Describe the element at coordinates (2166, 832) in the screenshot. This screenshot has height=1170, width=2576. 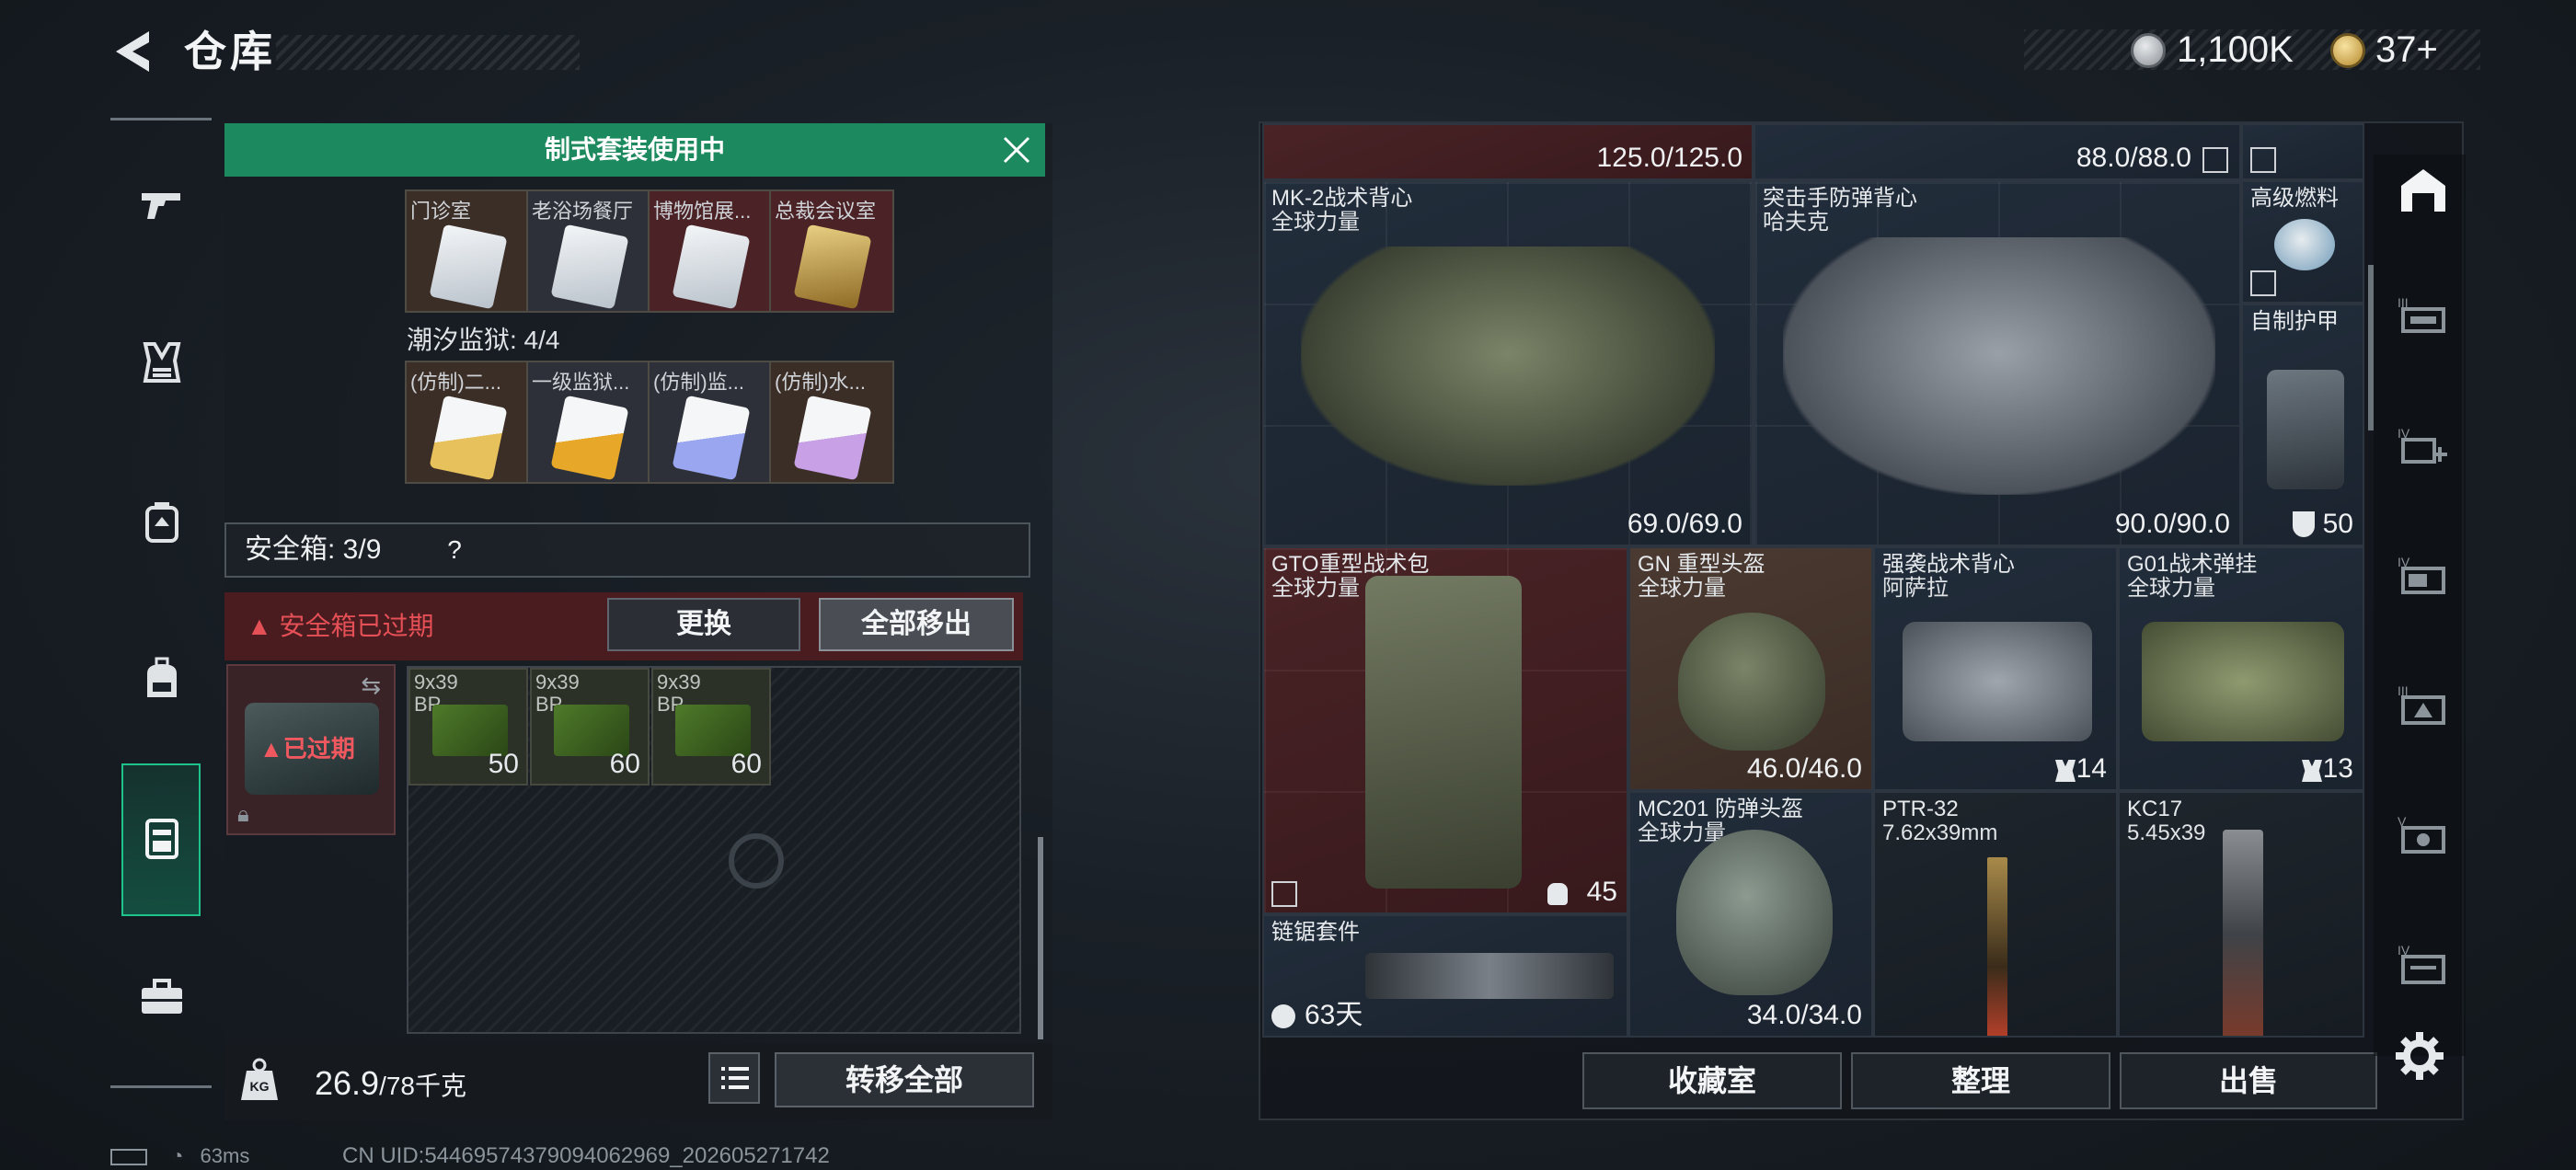
I see `item-brand: 5.45x39` at that location.